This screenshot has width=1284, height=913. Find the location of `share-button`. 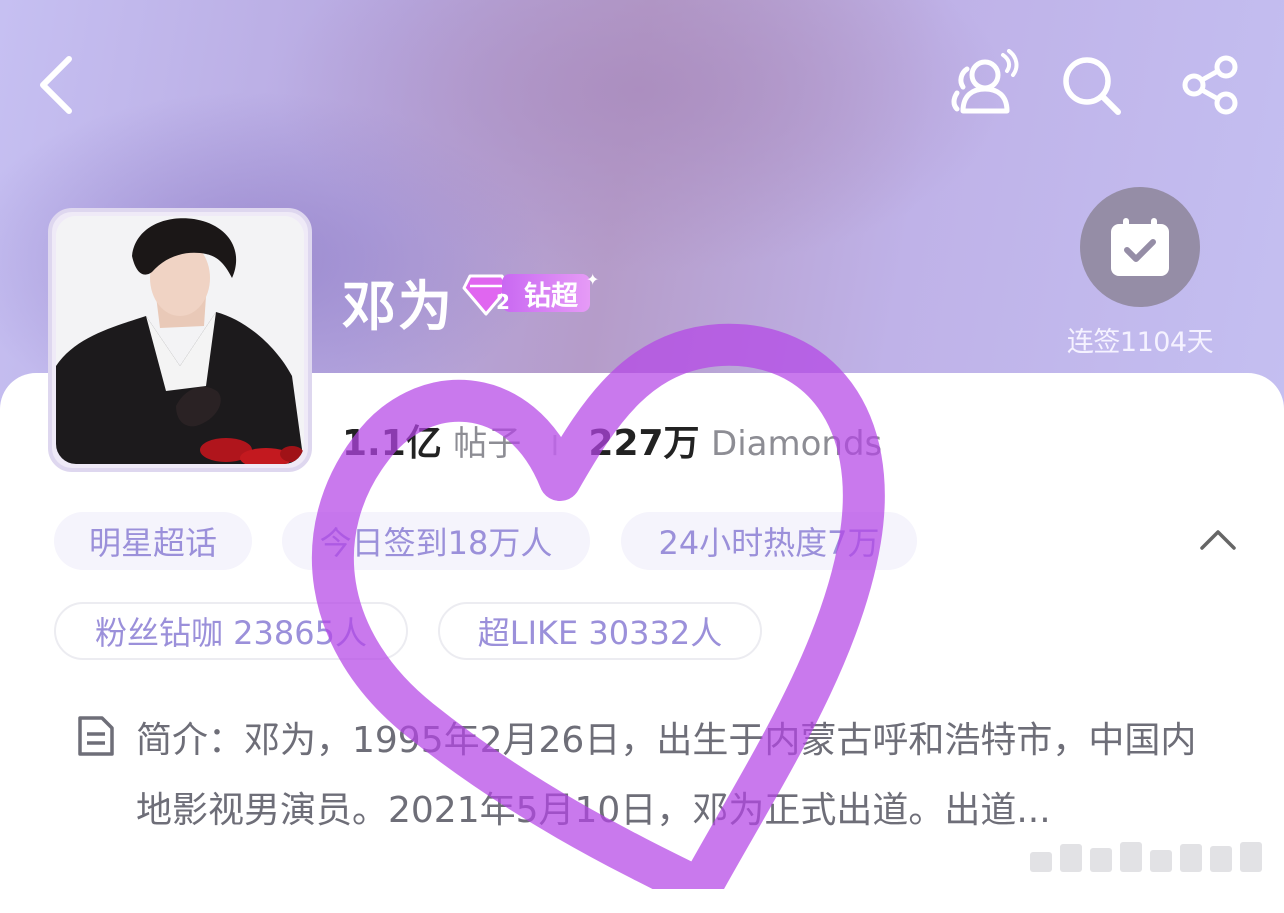

share-button is located at coordinates (1211, 85).